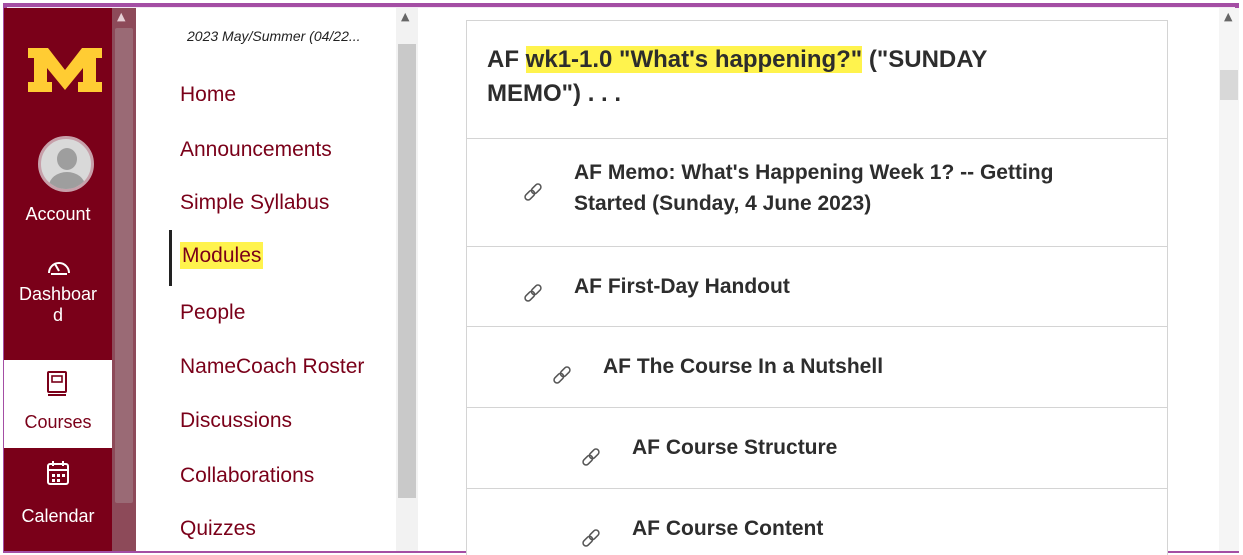 Image resolution: width=1243 pixels, height=555 pixels. What do you see at coordinates (727, 528) in the screenshot?
I see `module-item-label: AF Course Content` at bounding box center [727, 528].